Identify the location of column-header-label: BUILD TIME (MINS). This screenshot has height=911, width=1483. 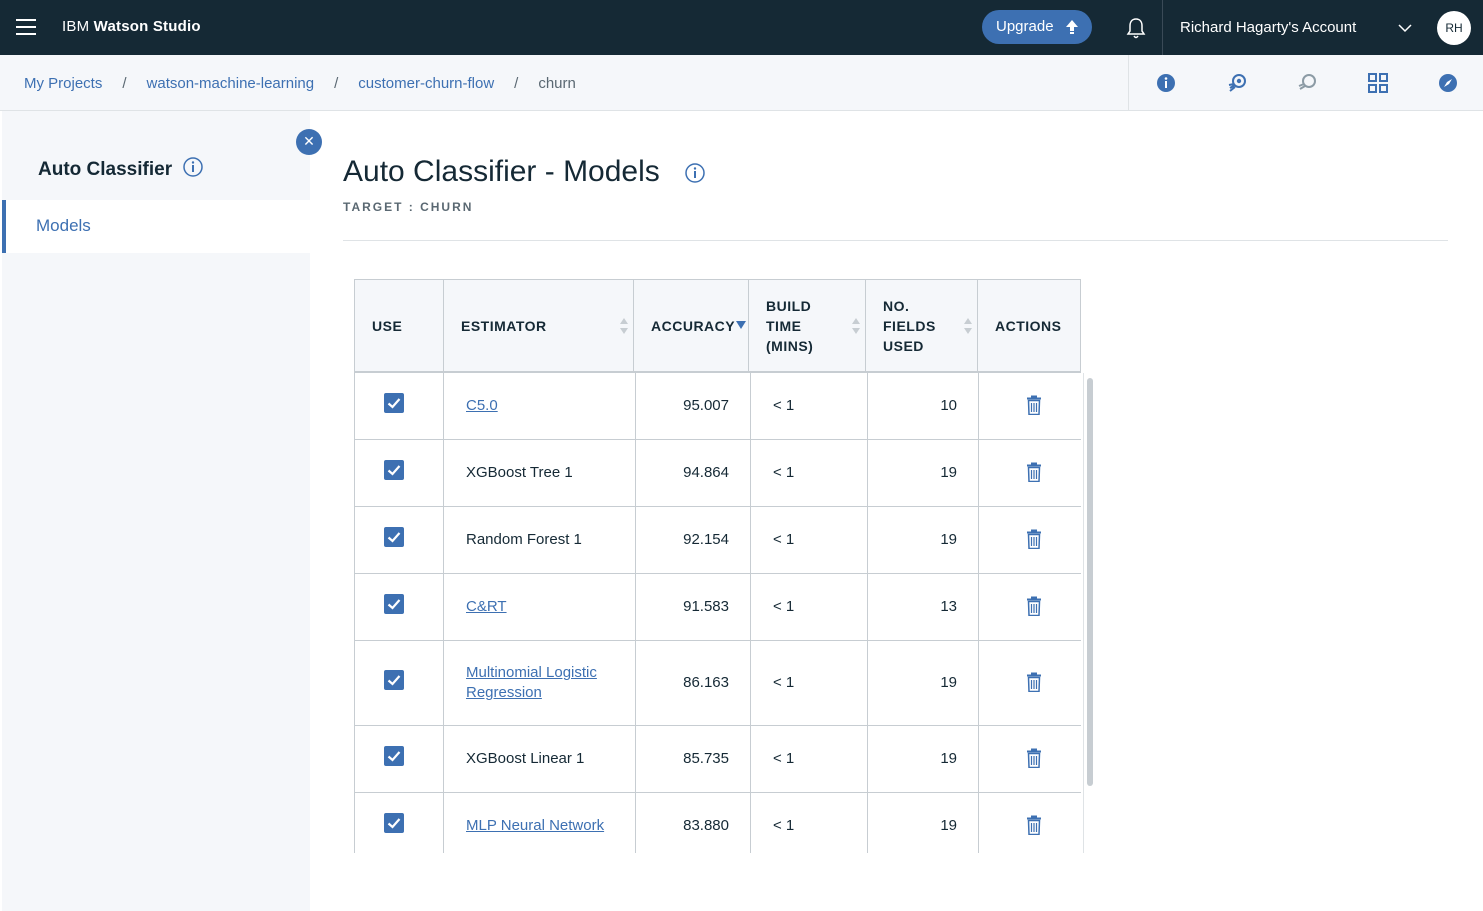
(789, 326).